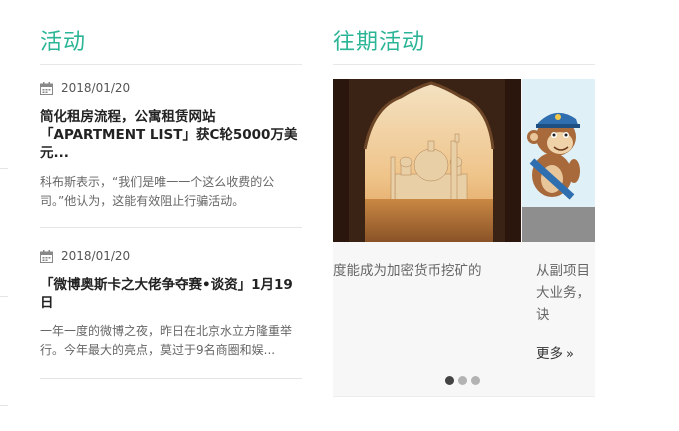 This screenshot has width=679, height=431. I want to click on slide-image-taj-mahal, so click(427, 160).